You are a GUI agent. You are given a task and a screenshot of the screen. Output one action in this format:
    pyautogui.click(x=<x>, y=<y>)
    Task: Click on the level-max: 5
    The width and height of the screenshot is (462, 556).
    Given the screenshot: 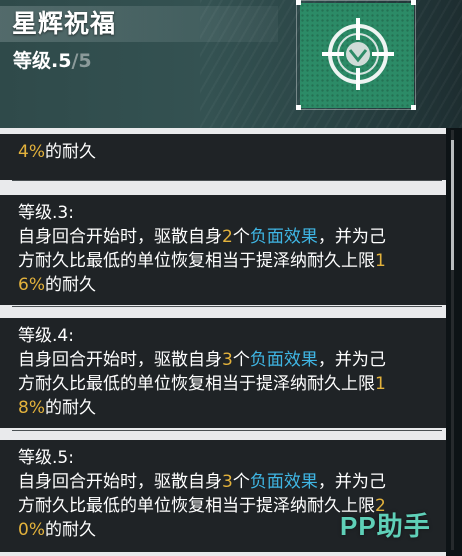 What is the action you would take?
    pyautogui.click(x=85, y=61)
    